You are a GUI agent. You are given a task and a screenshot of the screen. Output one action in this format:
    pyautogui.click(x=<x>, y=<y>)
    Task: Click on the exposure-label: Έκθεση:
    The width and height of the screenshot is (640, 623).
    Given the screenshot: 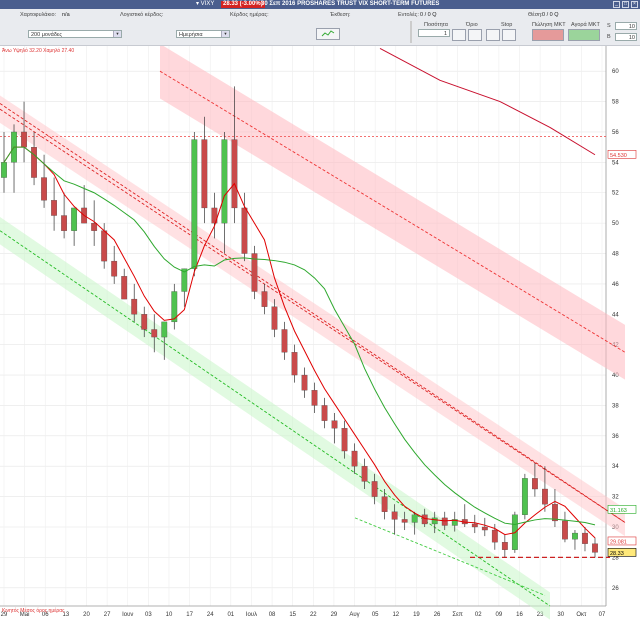 What is the action you would take?
    pyautogui.click(x=340, y=15)
    